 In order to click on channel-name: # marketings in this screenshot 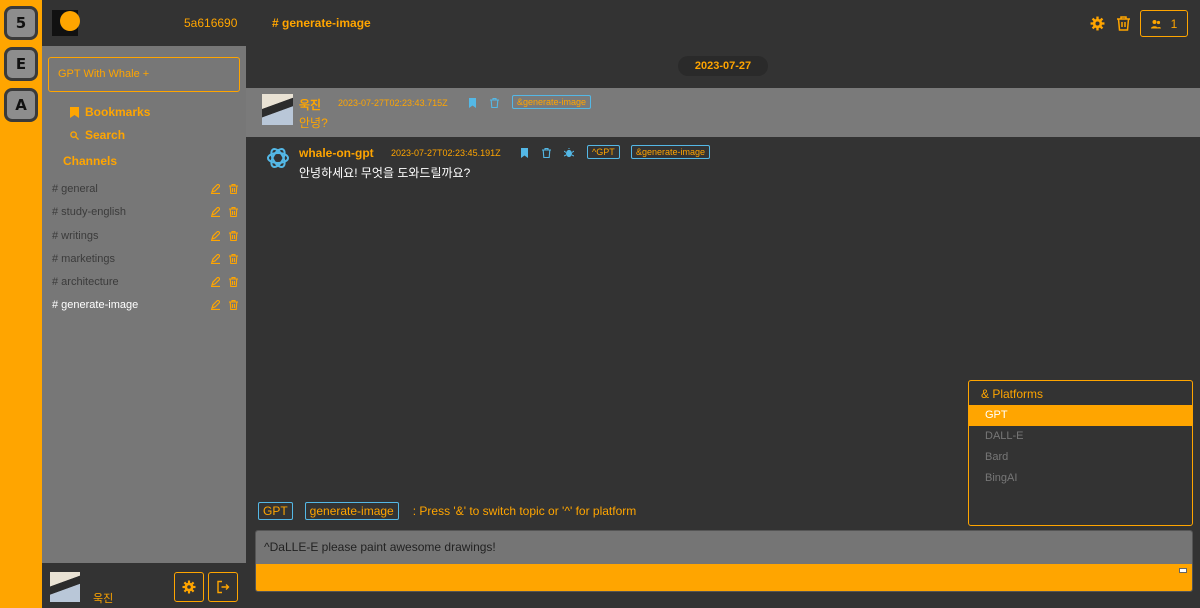, I will do `click(83, 259)`.